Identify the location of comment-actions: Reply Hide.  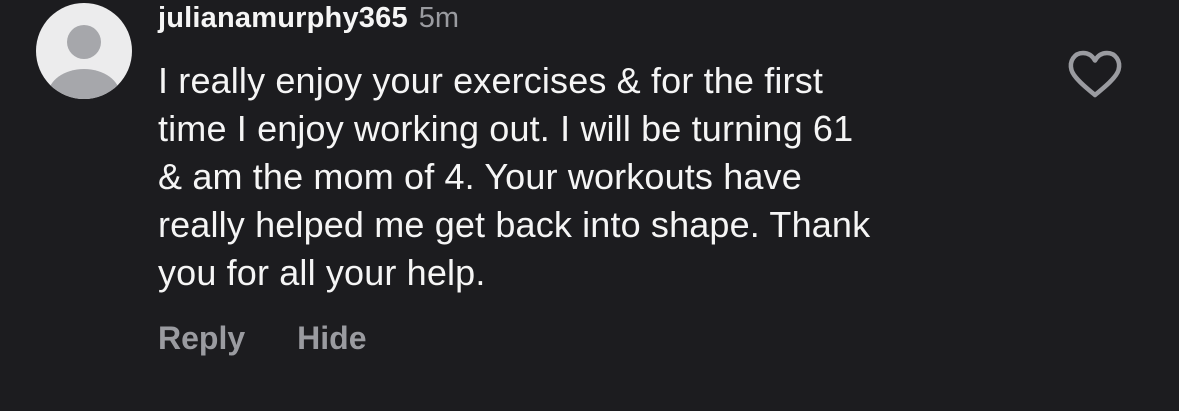
(262, 338).